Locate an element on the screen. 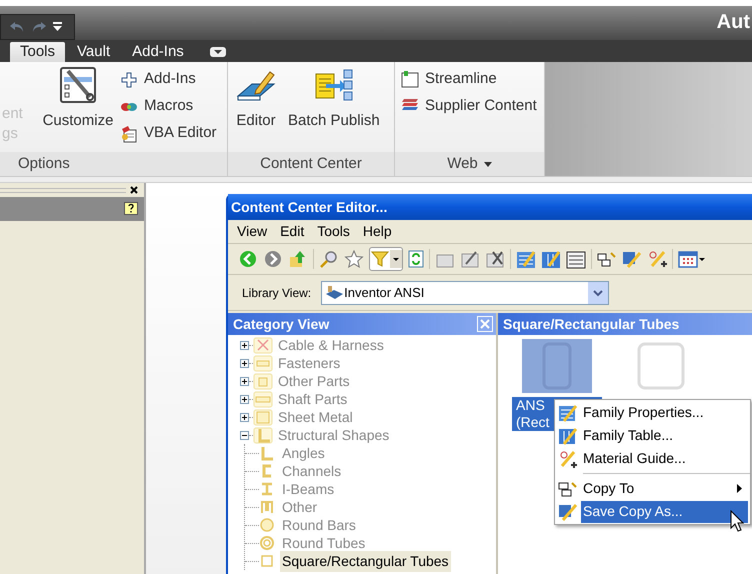 The image size is (752, 574). dropdown-icon is located at coordinates (57, 27).